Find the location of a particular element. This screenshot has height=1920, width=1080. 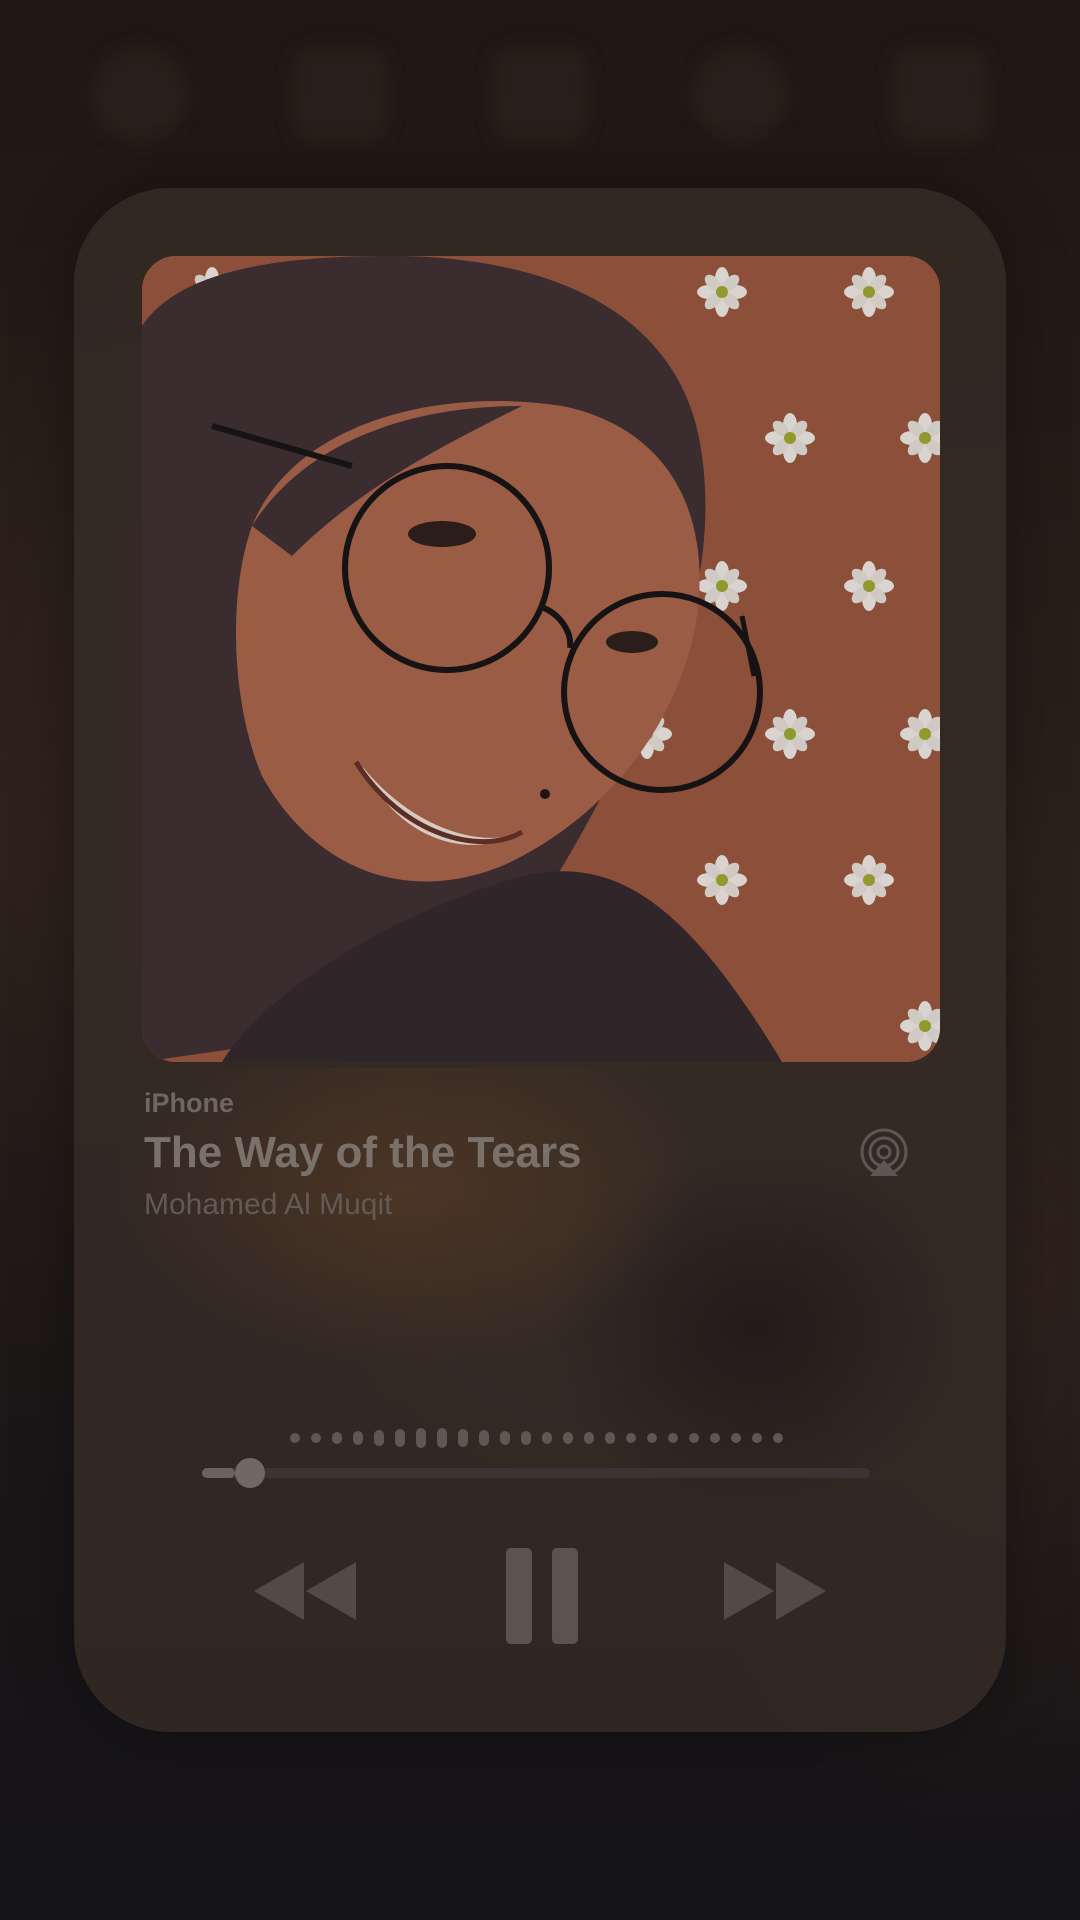

pause-icon is located at coordinates (542, 1596).